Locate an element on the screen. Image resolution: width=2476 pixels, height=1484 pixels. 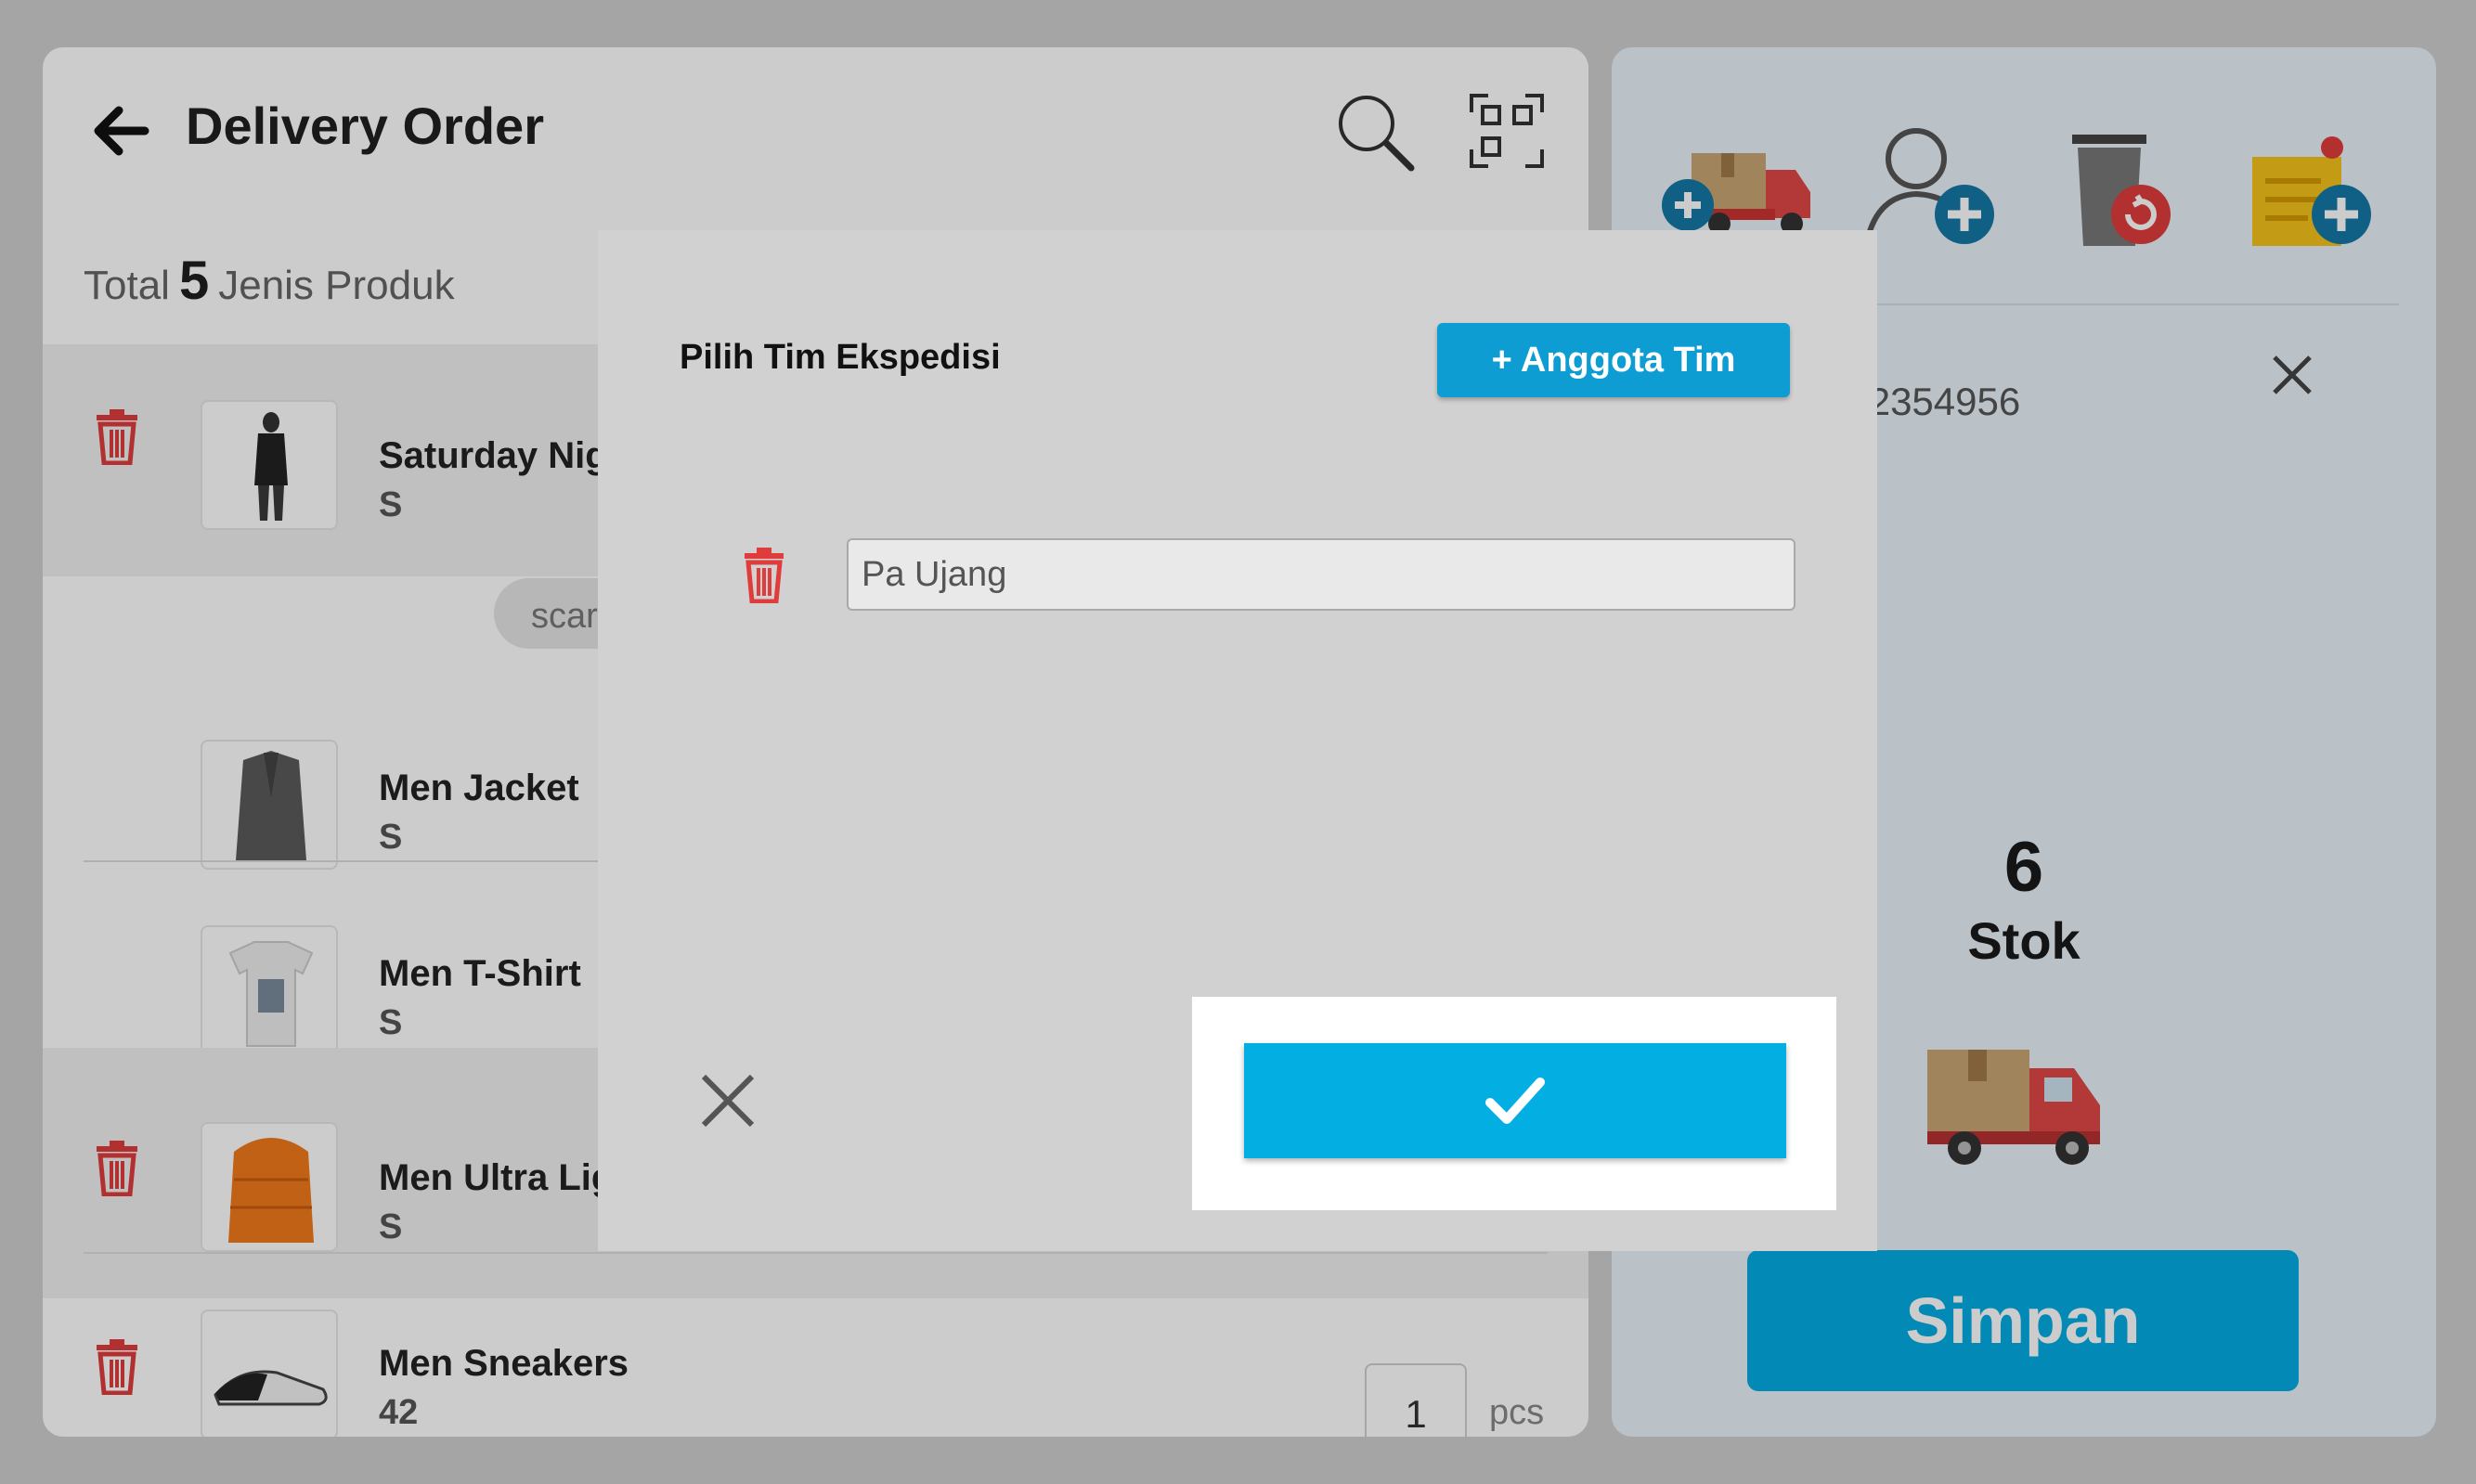
close-icon is located at coordinates (728, 1101).